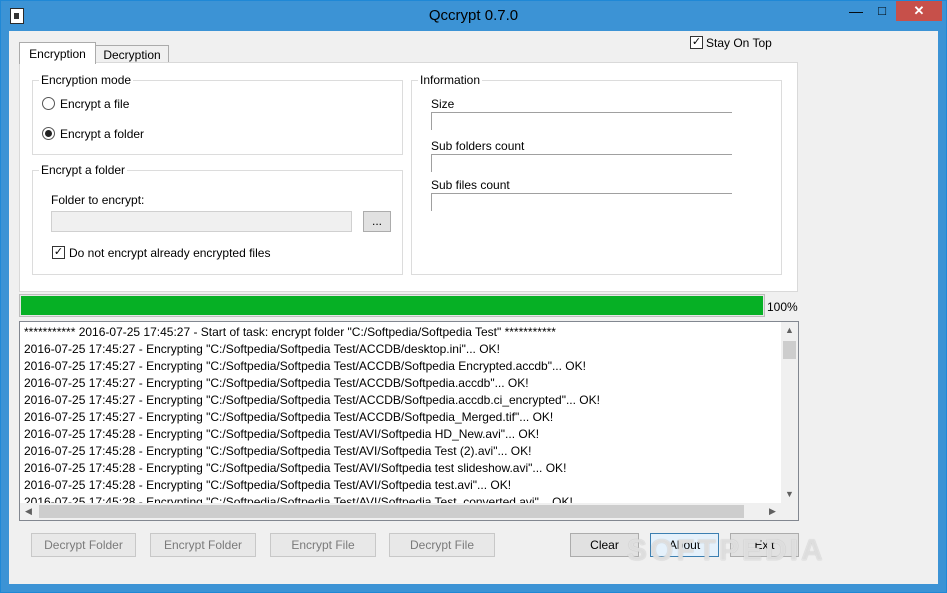 This screenshot has width=947, height=593. I want to click on window-title: Qccrypt 0.7.0, so click(473, 15).